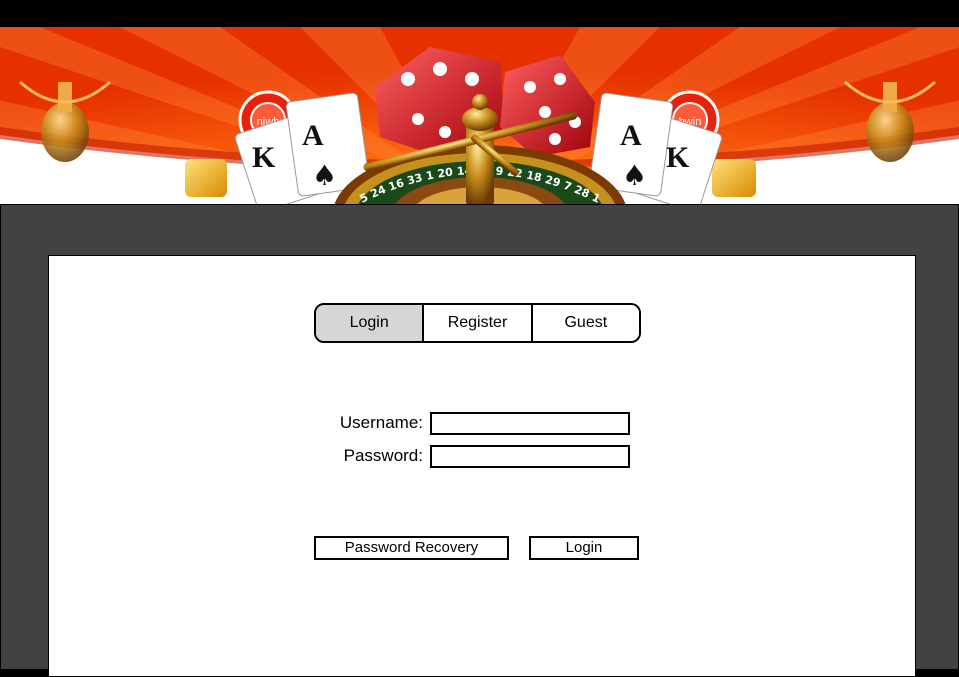  I want to click on card-king-right: K, so click(678, 157).